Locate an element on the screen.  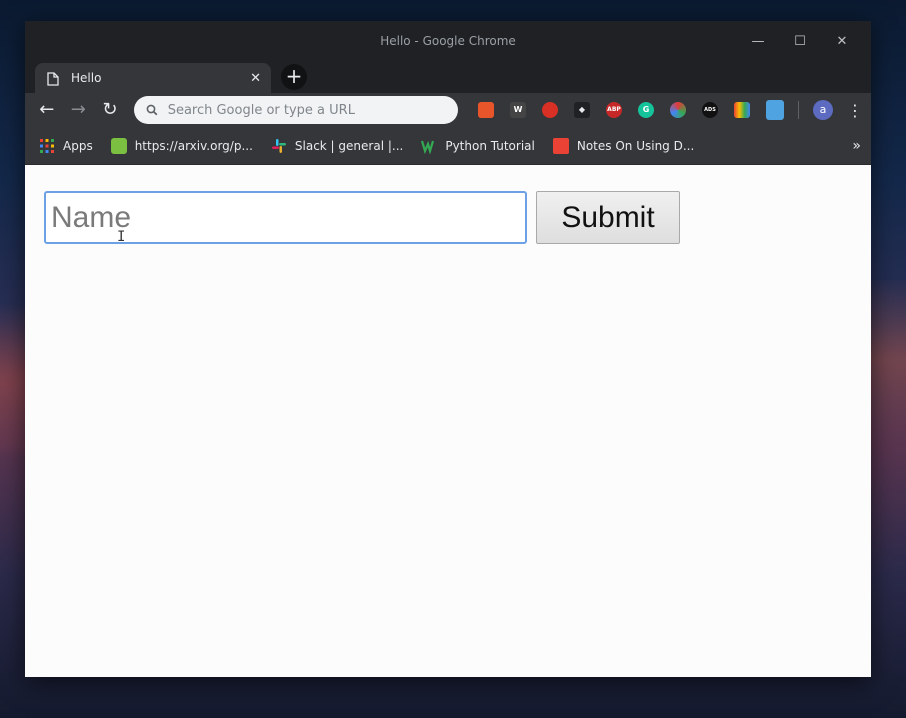
tab-title: Hello is located at coordinates (86, 78).